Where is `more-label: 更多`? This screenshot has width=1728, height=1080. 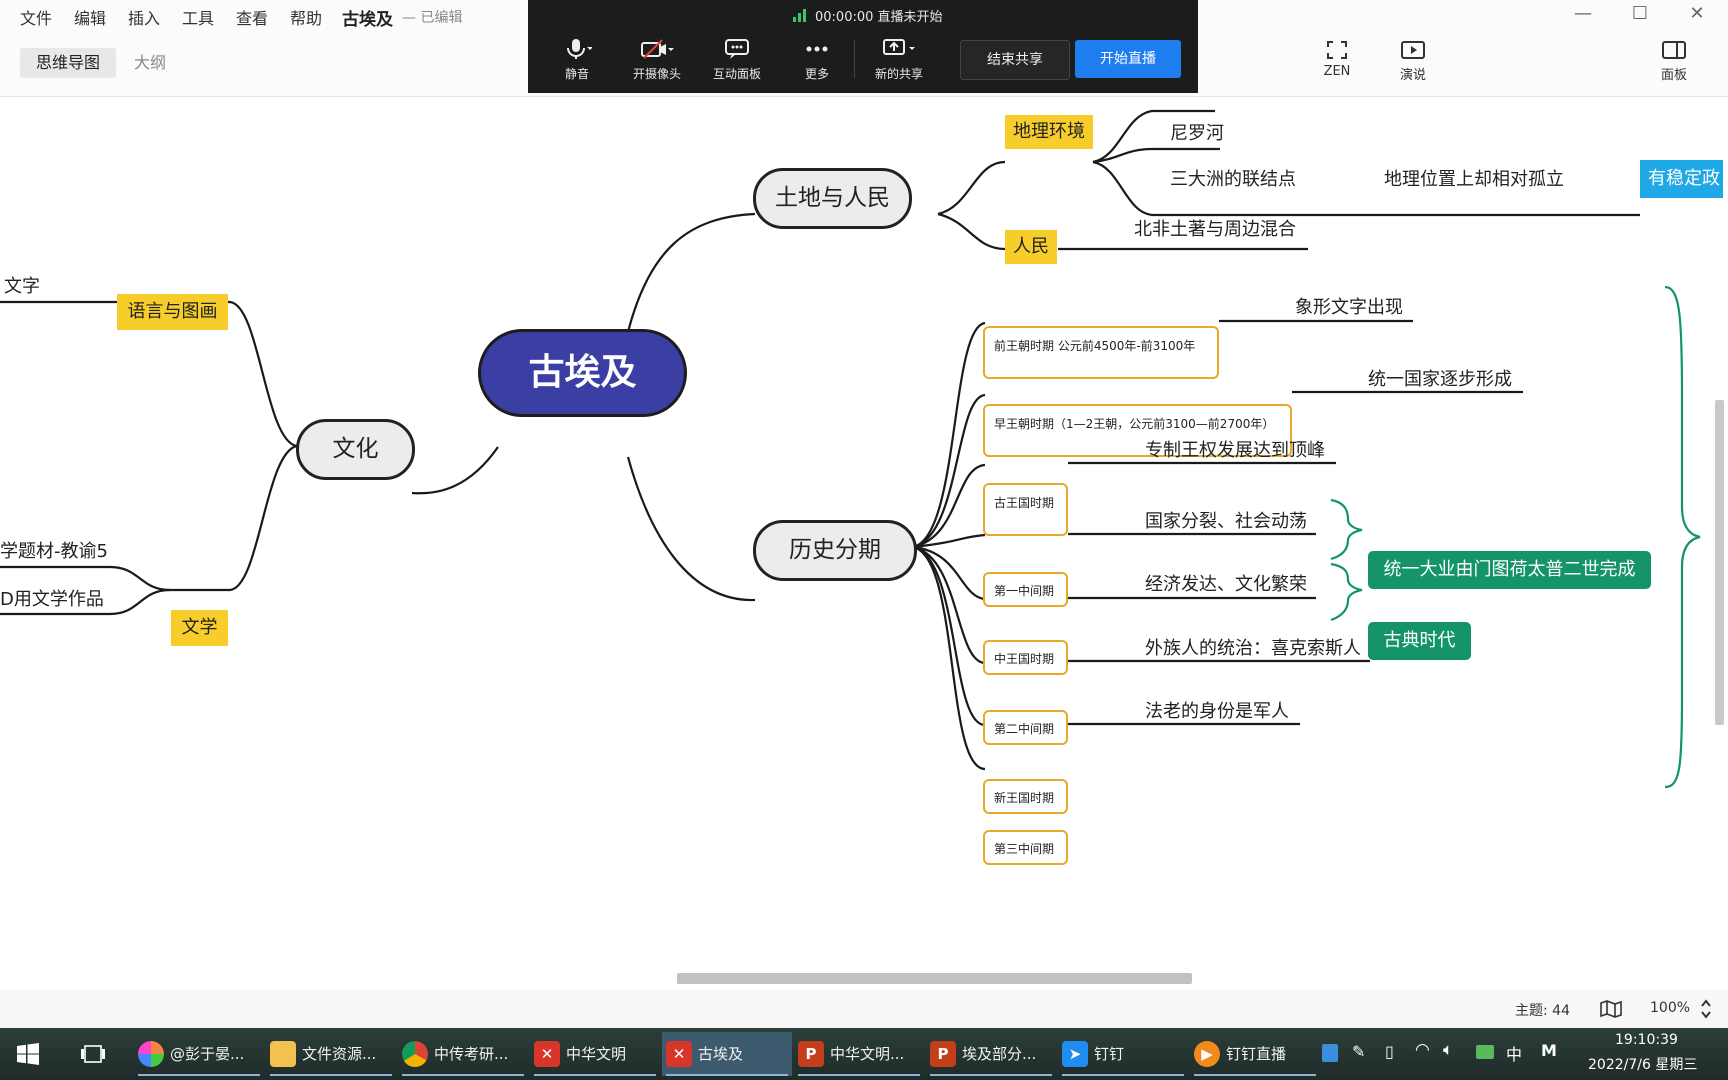 more-label: 更多 is located at coordinates (816, 74).